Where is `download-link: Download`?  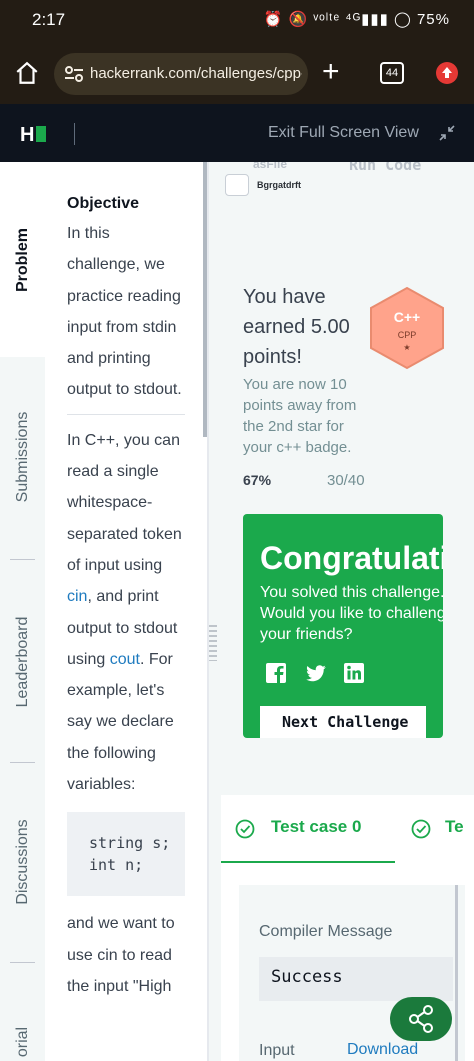 download-link: Download is located at coordinates (382, 1050).